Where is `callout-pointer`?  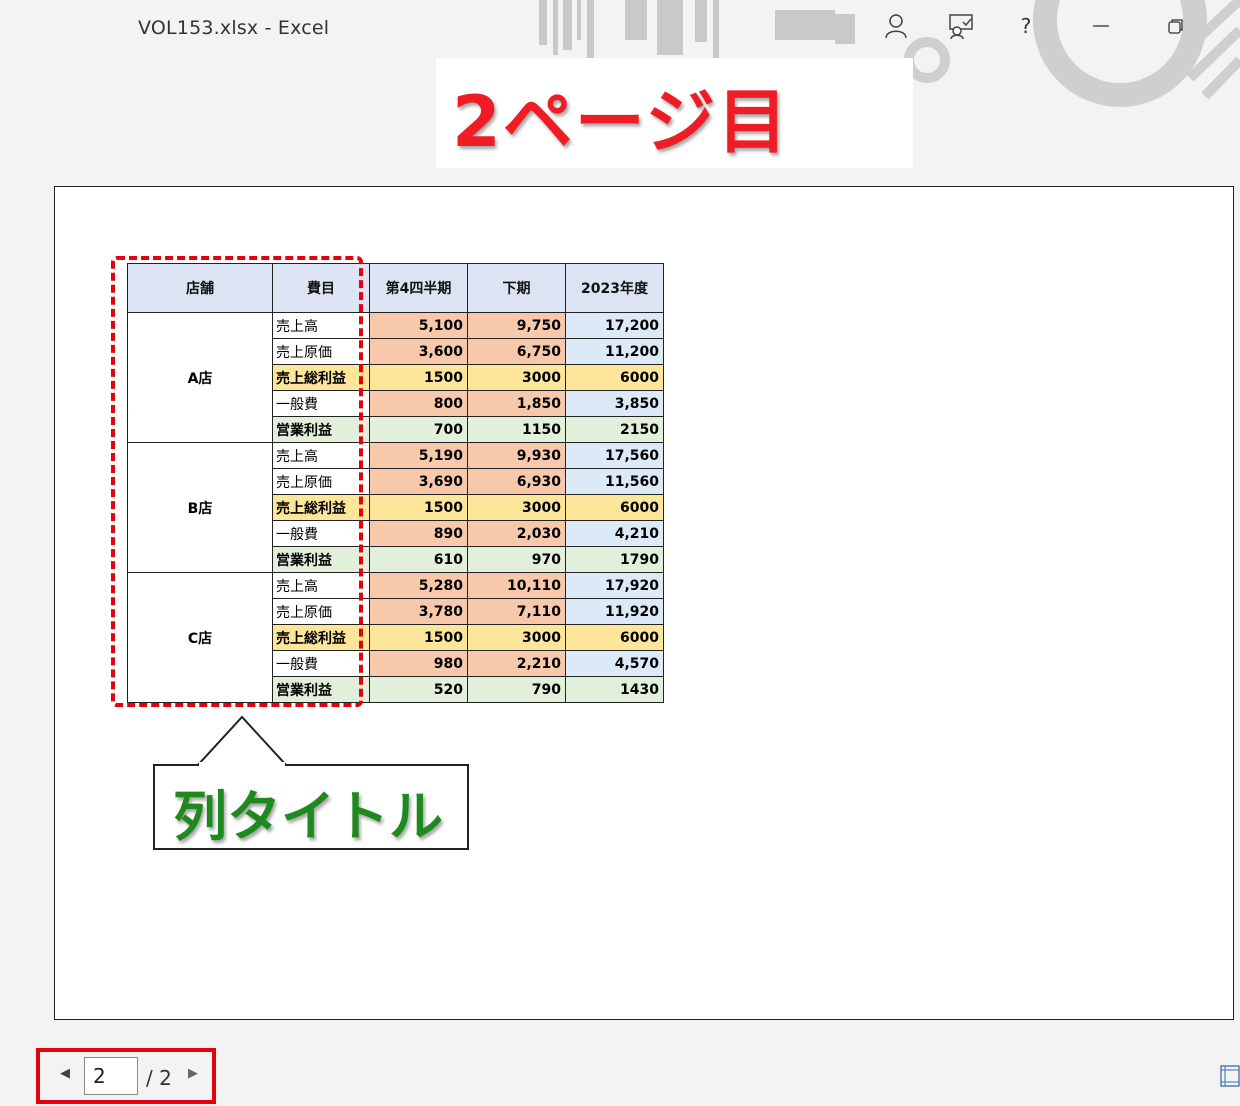
callout-pointer is located at coordinates (242, 741).